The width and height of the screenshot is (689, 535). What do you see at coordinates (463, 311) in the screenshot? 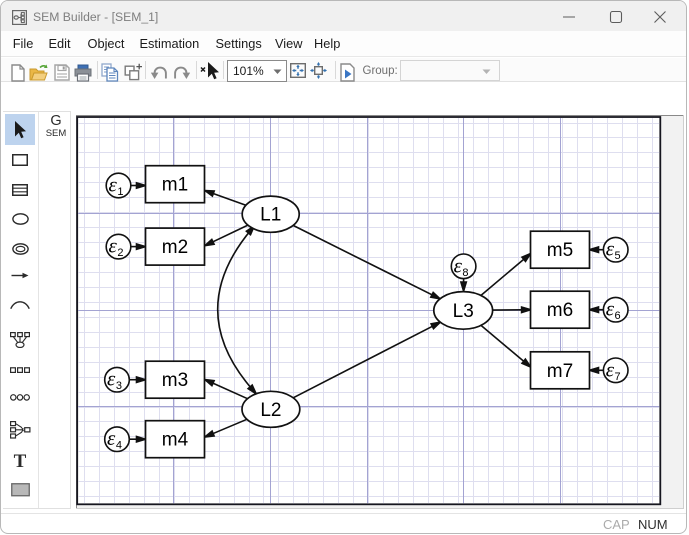
I see `svg-text: L3` at bounding box center [463, 311].